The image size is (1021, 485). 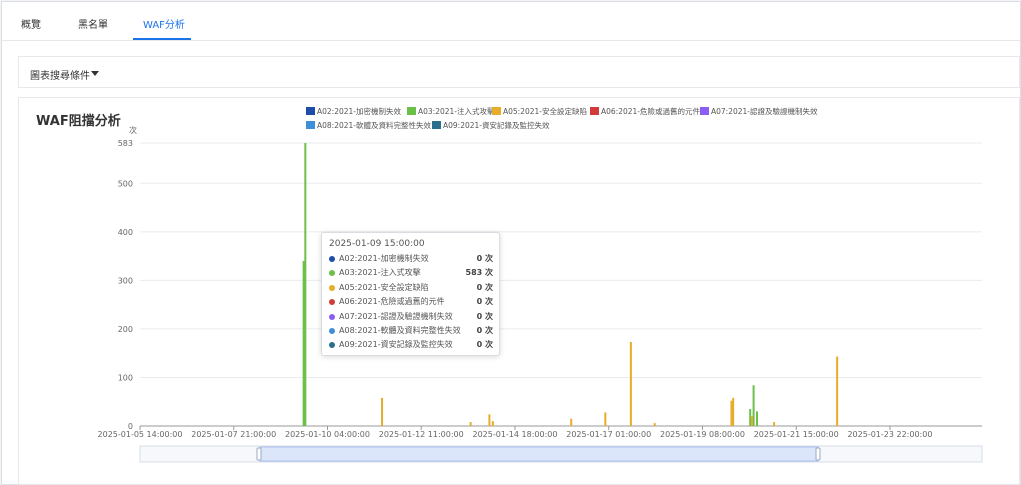 What do you see at coordinates (764, 111) in the screenshot?
I see `legend-label-a07: A07:2021-認證及驗證機制失效` at bounding box center [764, 111].